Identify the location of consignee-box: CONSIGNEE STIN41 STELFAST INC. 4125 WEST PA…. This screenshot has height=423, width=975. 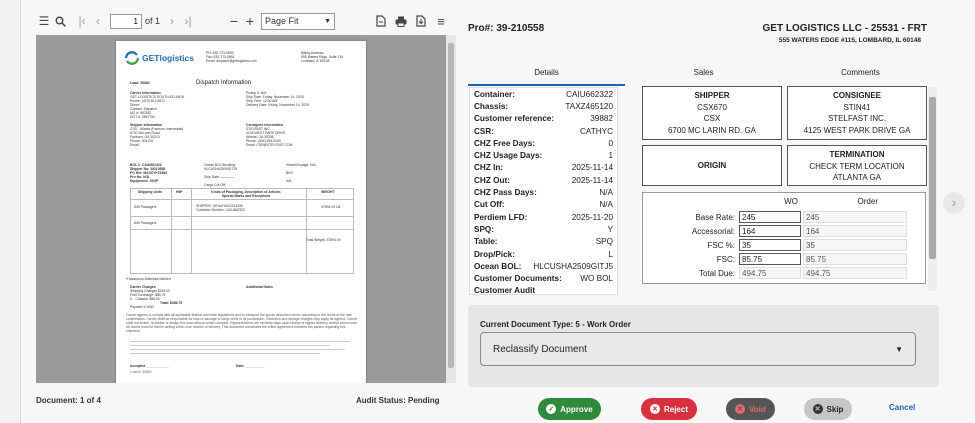
(857, 113).